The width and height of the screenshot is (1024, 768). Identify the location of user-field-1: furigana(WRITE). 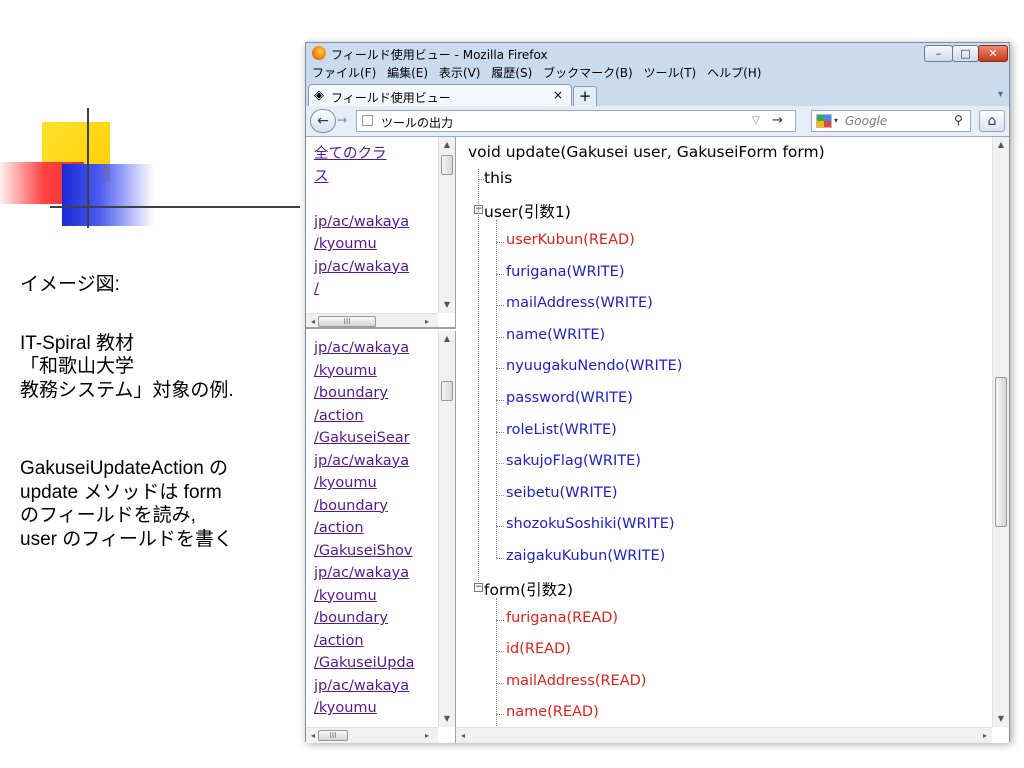
(565, 271).